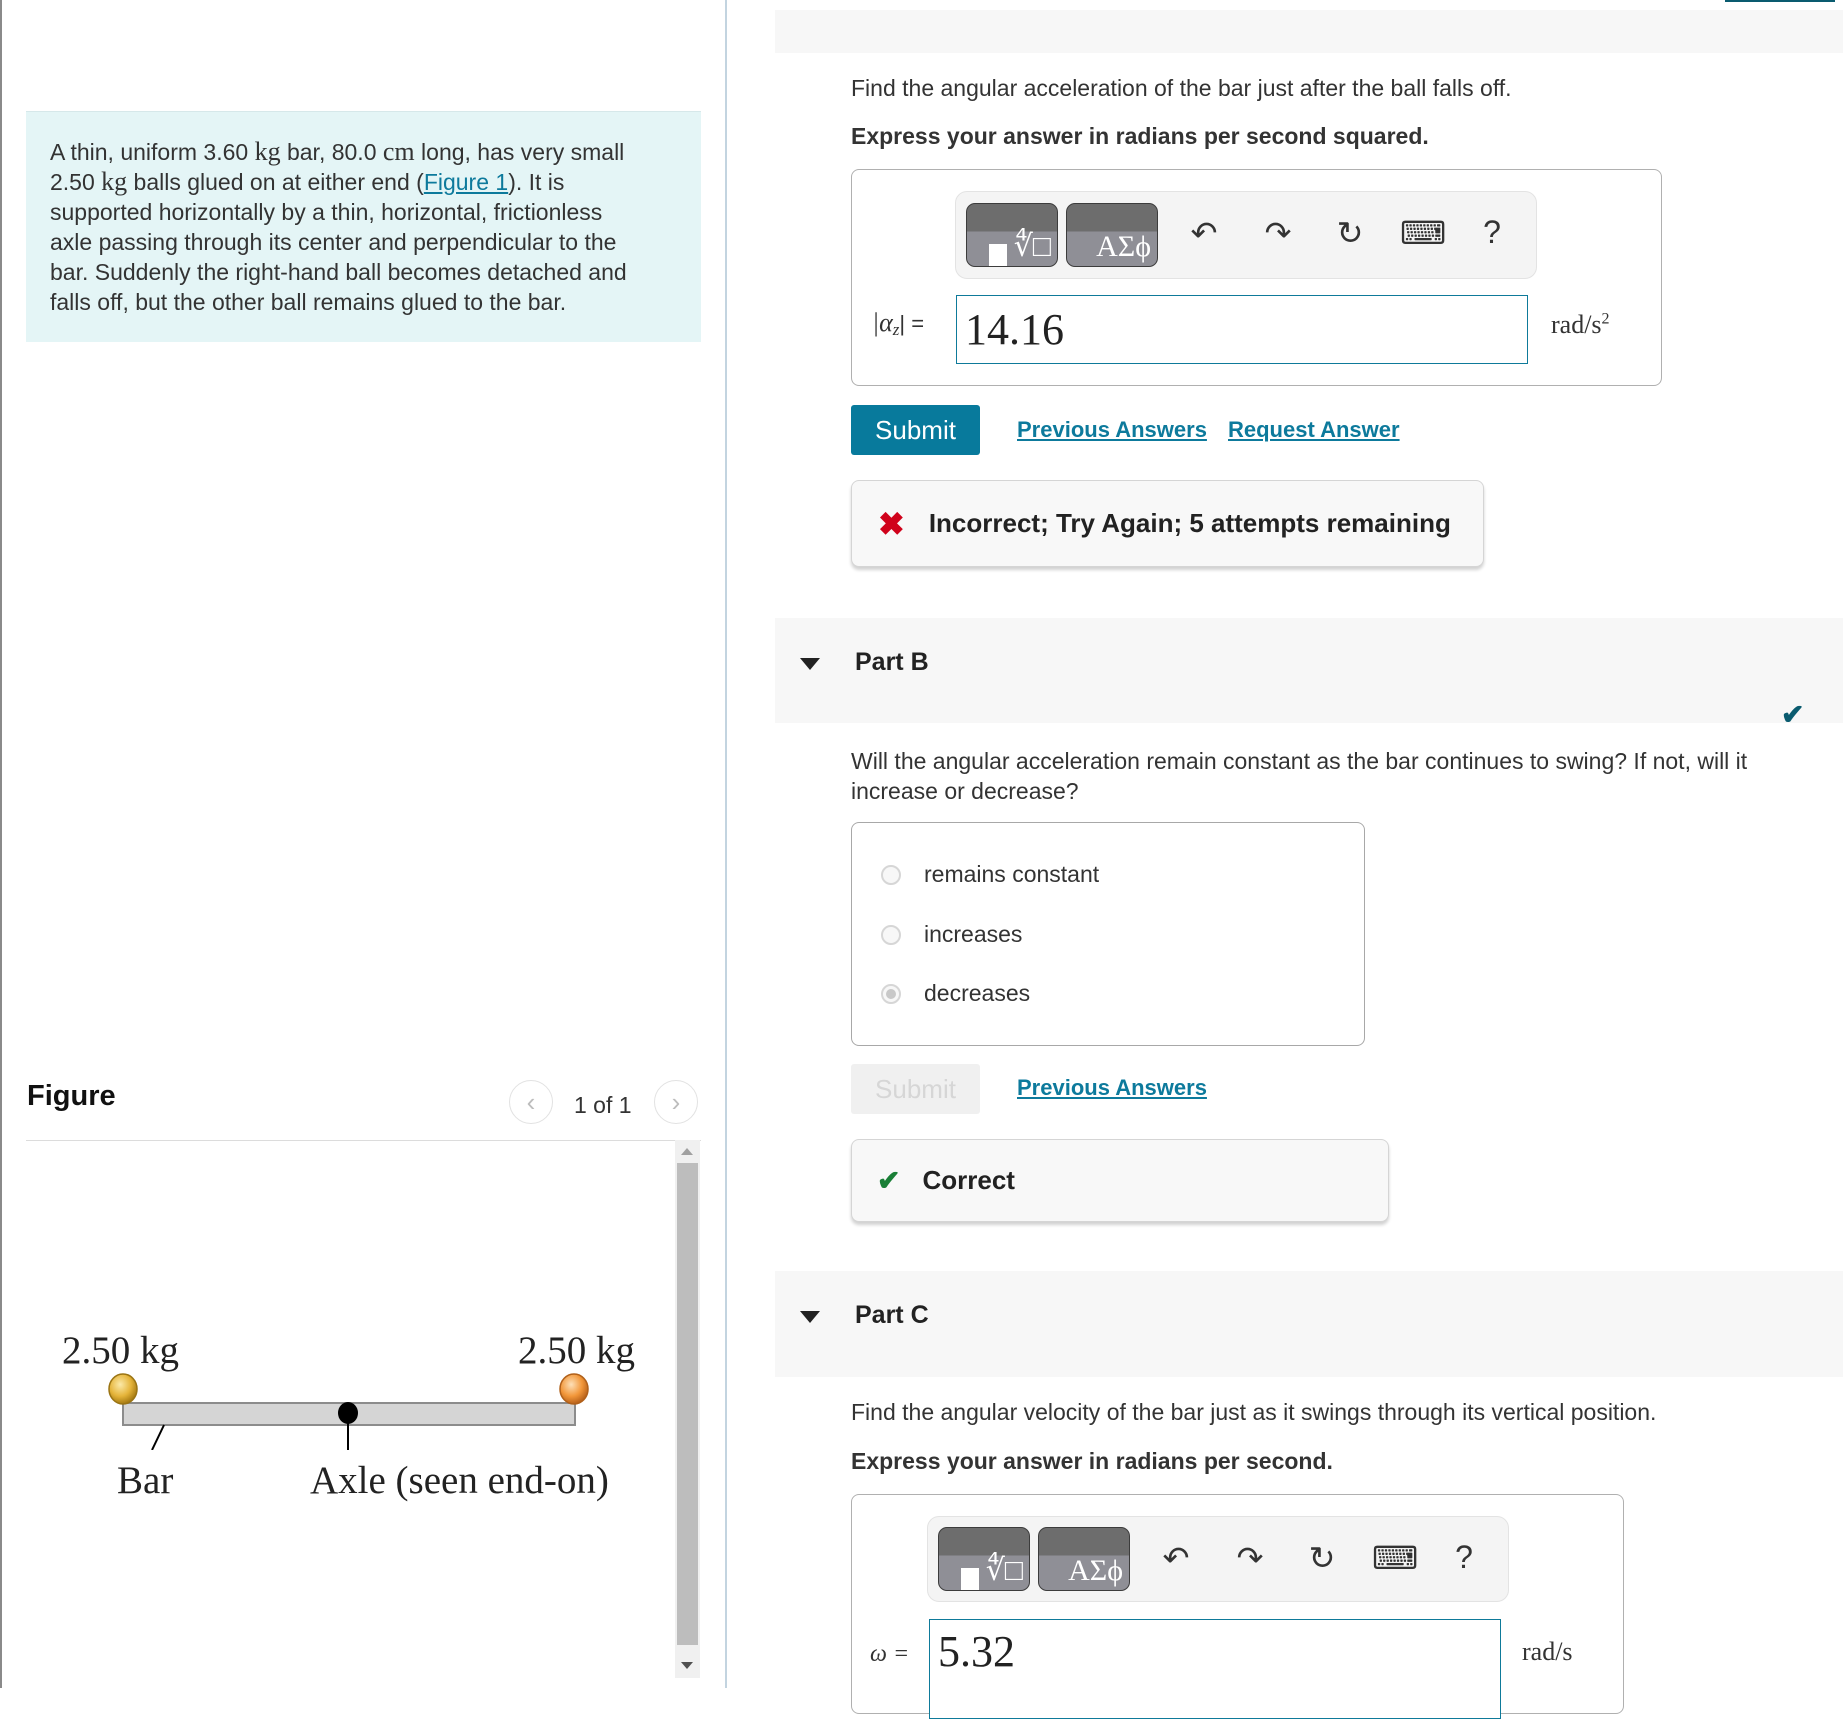 The image size is (1843, 1719). I want to click on part-a-previous-answers-link: Previous Answers, so click(1112, 430).